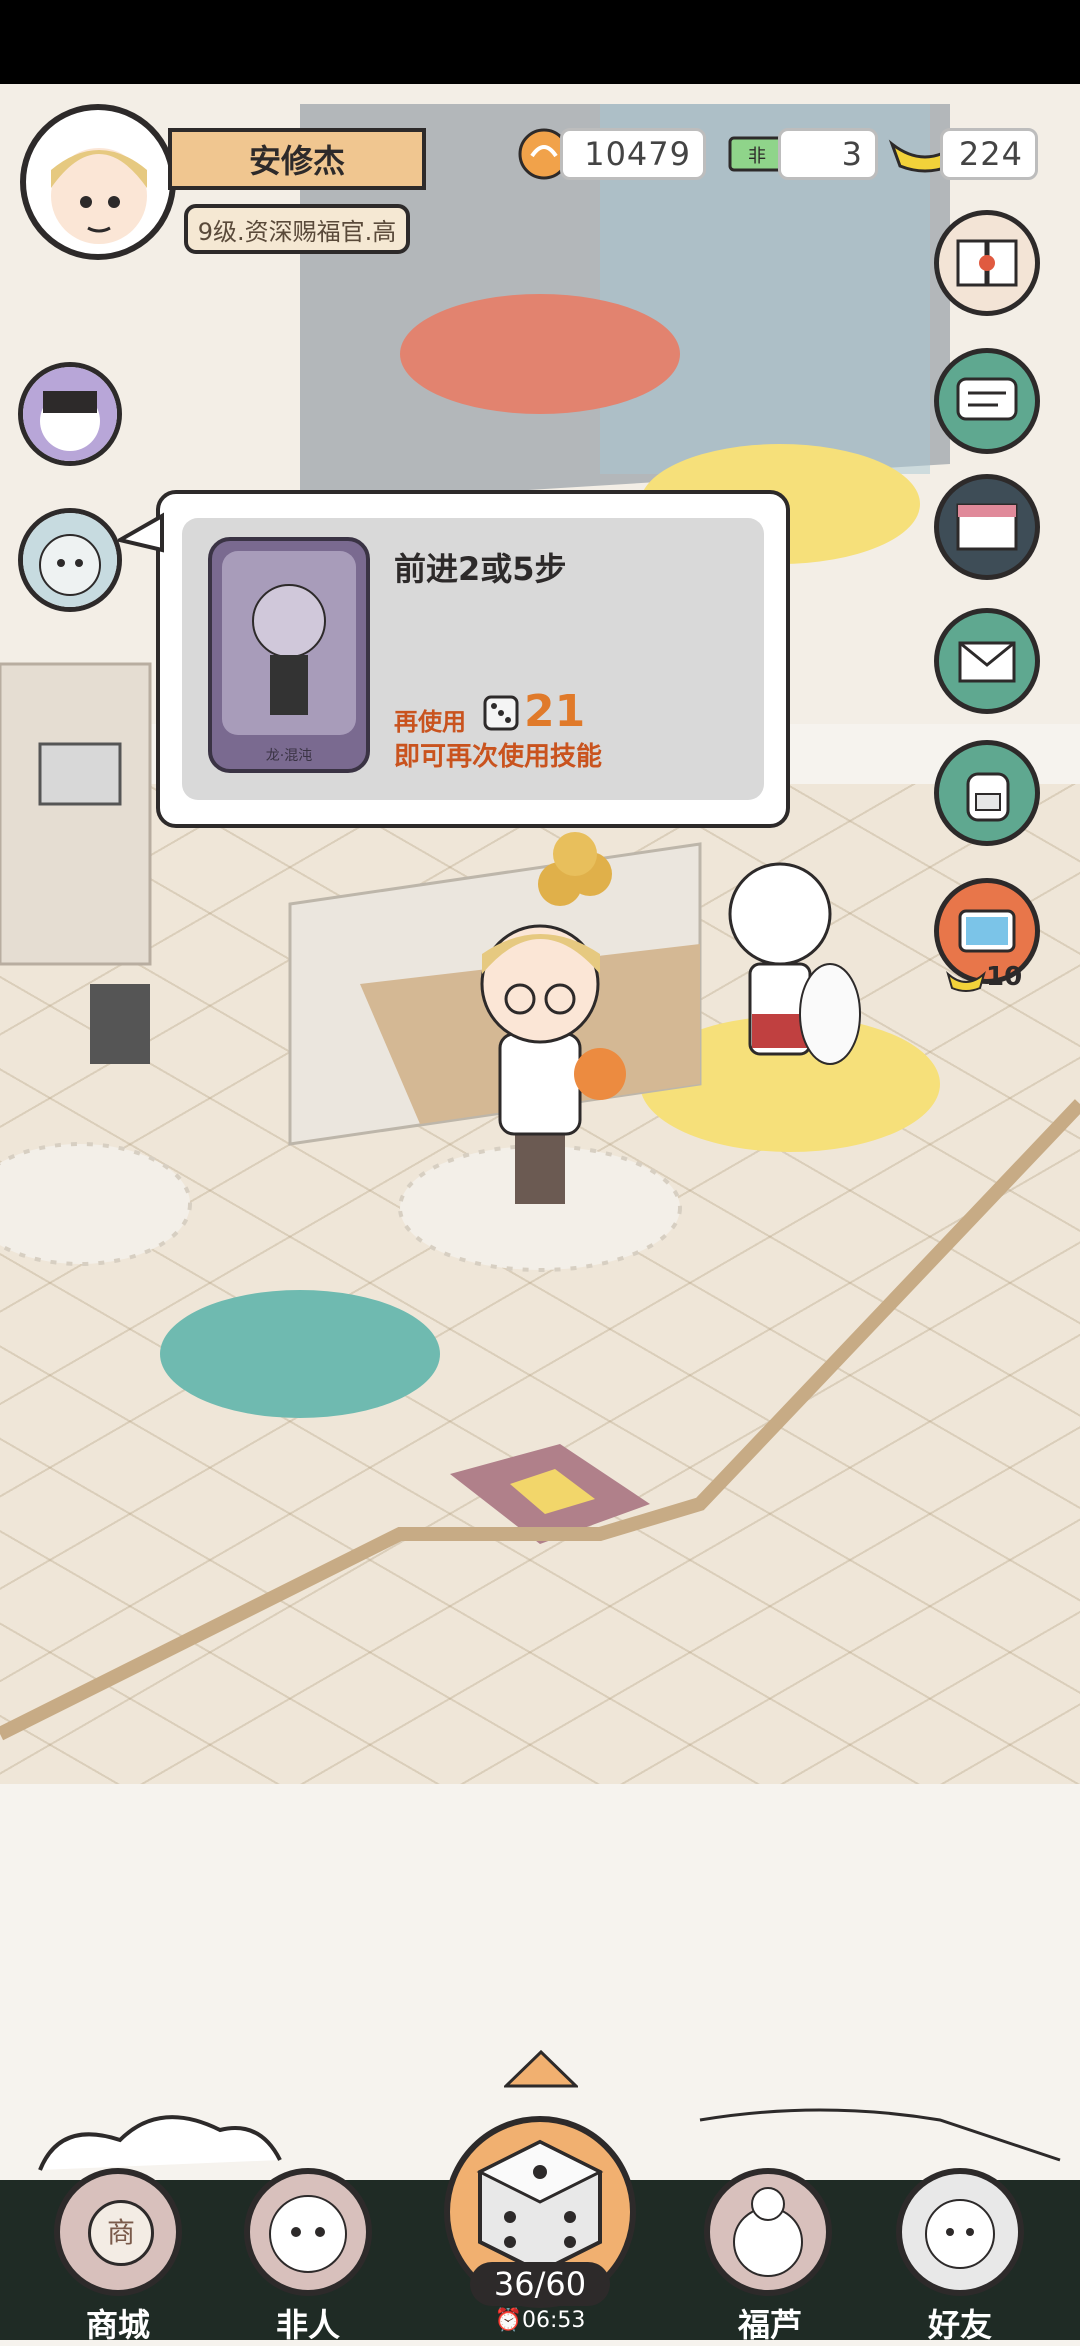 This screenshot has width=1080, height=2346. What do you see at coordinates (297, 229) in the screenshot?
I see `player-rank: 9级.资深赐福官.高` at bounding box center [297, 229].